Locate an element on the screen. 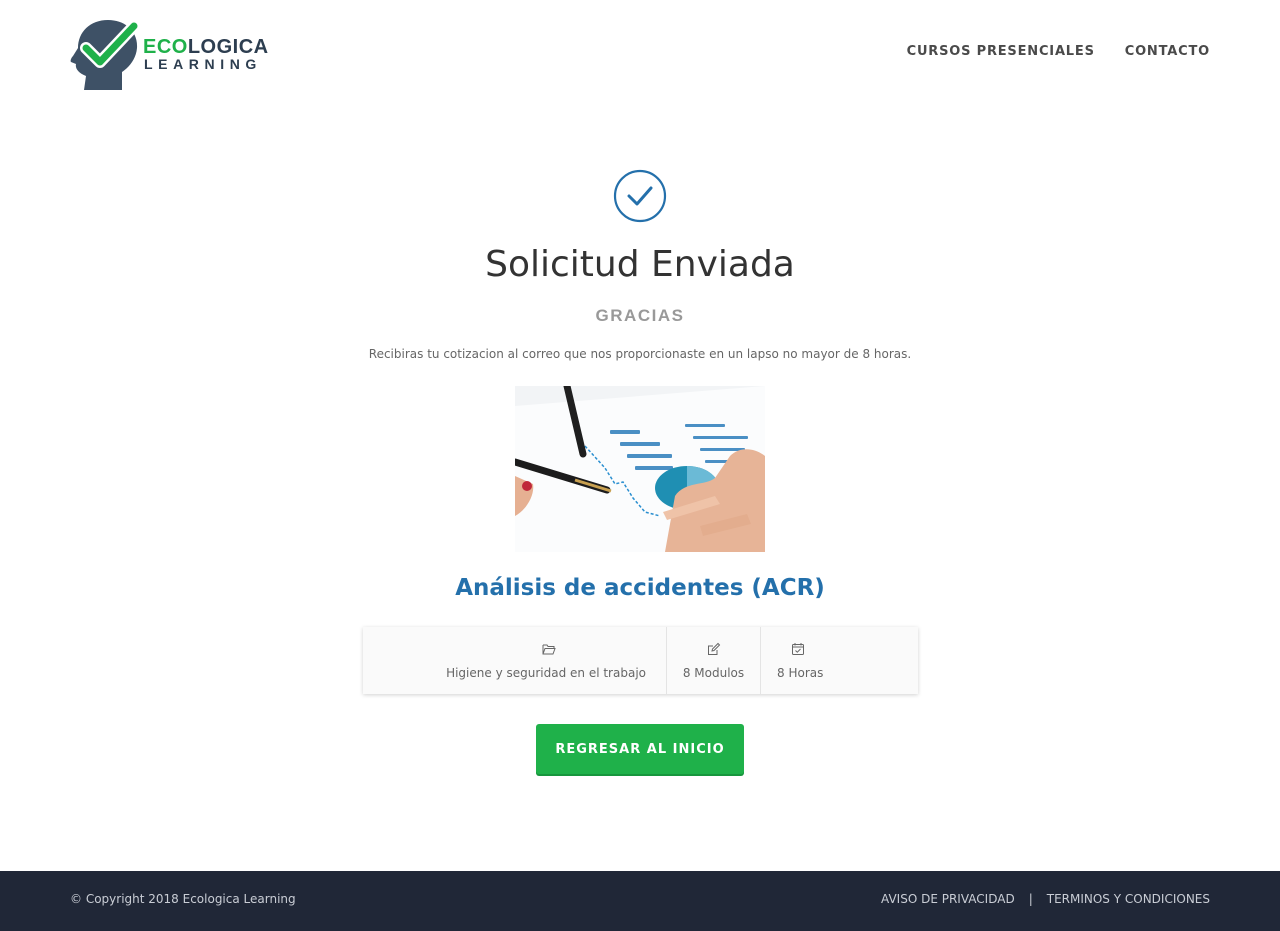  folder-open-icon is located at coordinates (549, 649).